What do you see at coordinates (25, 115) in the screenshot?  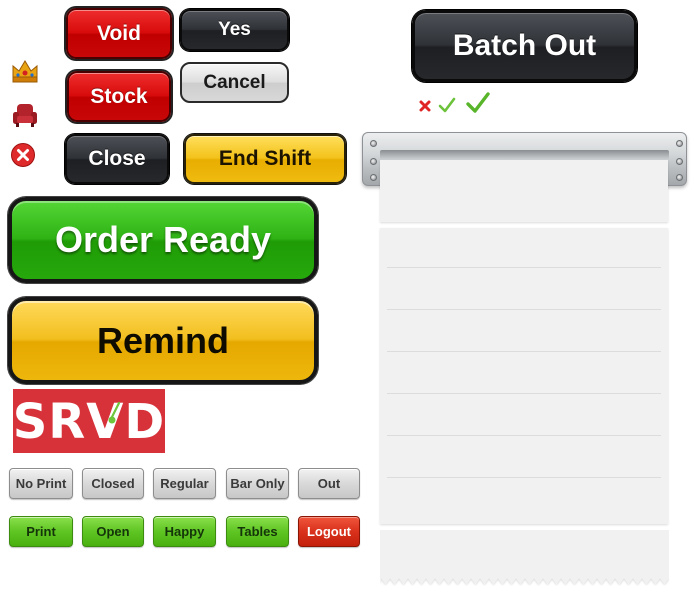 I see `armchair-icon` at bounding box center [25, 115].